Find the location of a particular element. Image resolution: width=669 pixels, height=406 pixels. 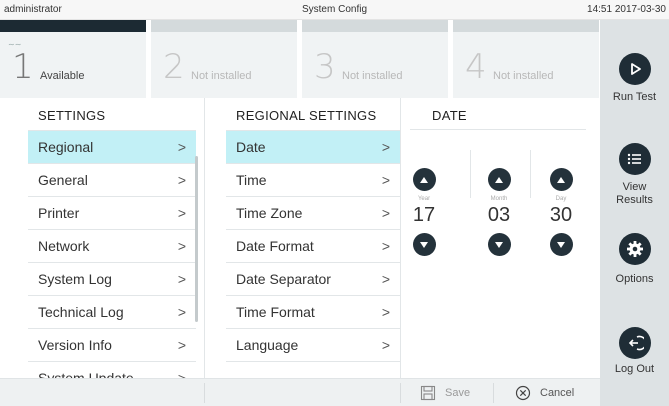

regional-item-date: Date > is located at coordinates (313, 147).